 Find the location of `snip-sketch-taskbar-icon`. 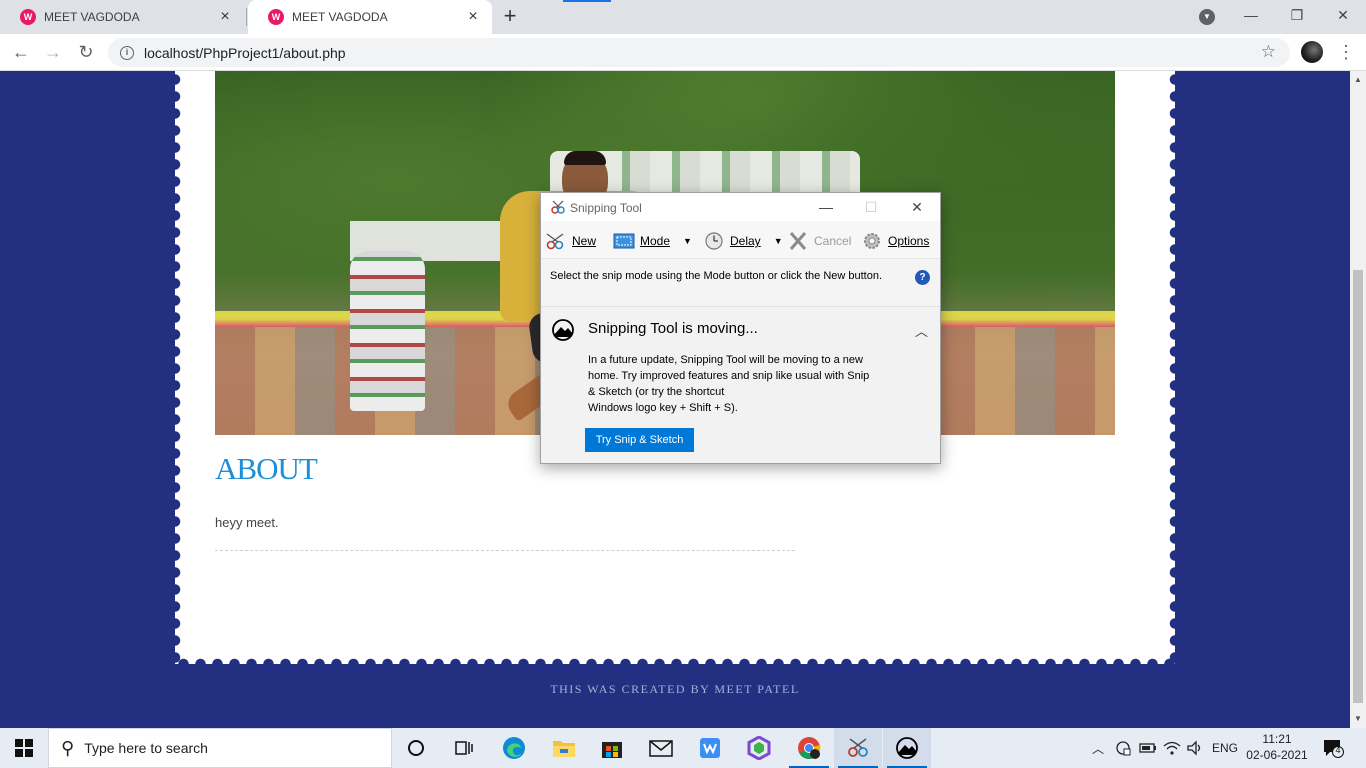

snip-sketch-taskbar-icon is located at coordinates (907, 748).